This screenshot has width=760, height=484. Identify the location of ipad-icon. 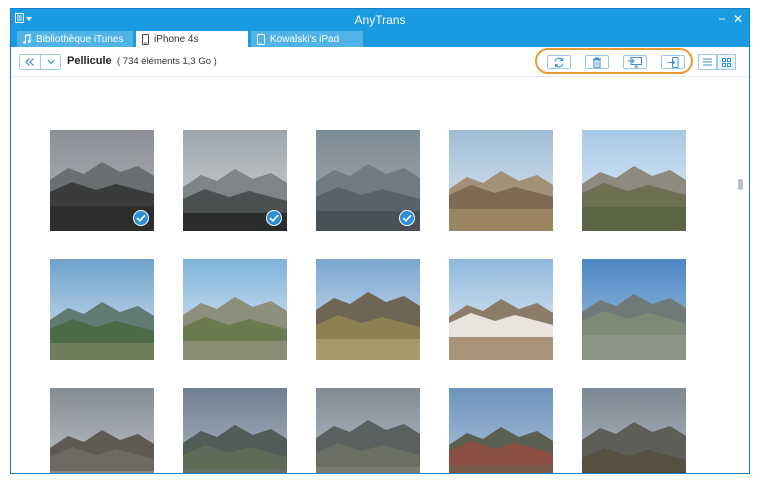
(261, 39).